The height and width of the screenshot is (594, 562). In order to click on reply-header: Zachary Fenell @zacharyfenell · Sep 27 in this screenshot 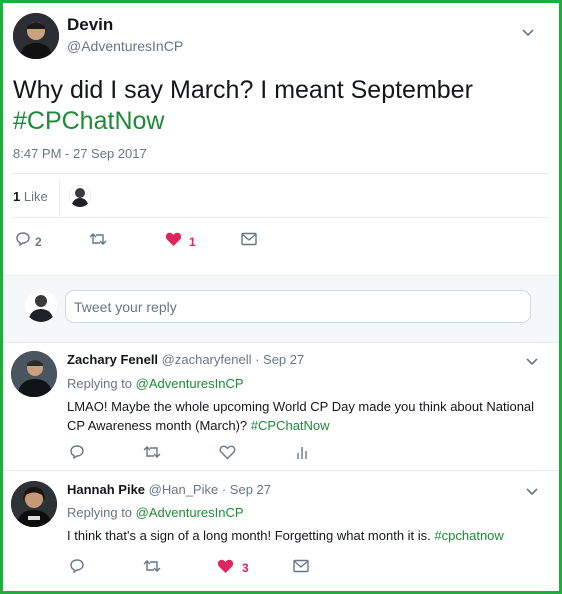, I will do `click(185, 359)`.